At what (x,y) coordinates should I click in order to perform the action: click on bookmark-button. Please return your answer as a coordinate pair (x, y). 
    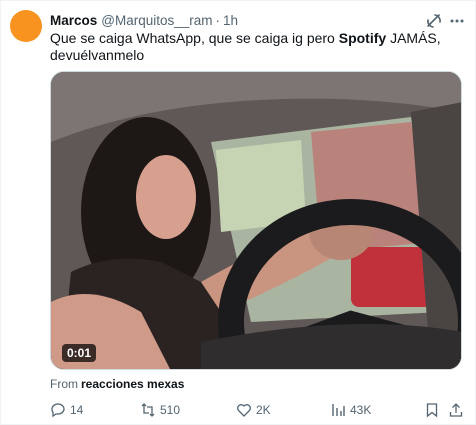
    Looking at the image, I should click on (434, 410).